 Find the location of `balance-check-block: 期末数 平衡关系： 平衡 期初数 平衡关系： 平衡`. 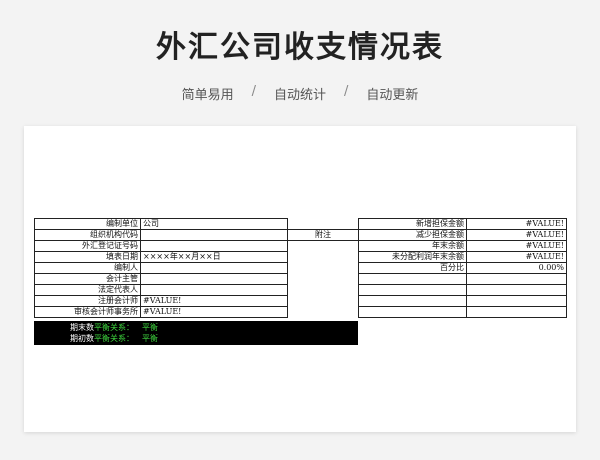

balance-check-block: 期末数 平衡关系： 平衡 期初数 平衡关系： 平衡 is located at coordinates (196, 333).